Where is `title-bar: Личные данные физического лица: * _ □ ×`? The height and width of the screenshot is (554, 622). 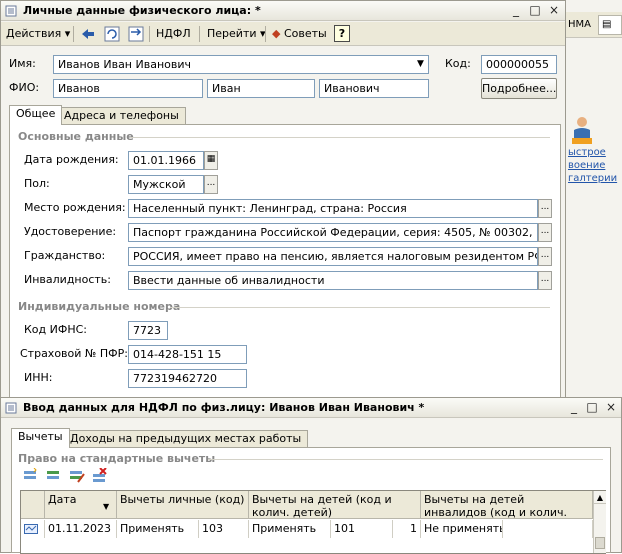
title-bar: Личные данные физического лица: * _ □ × is located at coordinates (283, 11).